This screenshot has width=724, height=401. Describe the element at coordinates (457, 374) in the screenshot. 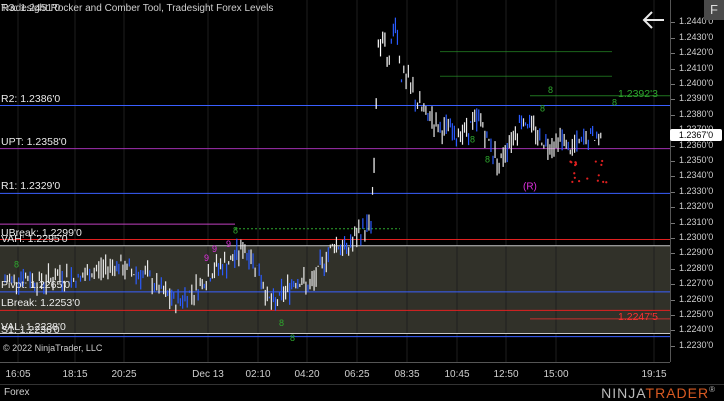

I see `time-tick-label: 10:45` at that location.